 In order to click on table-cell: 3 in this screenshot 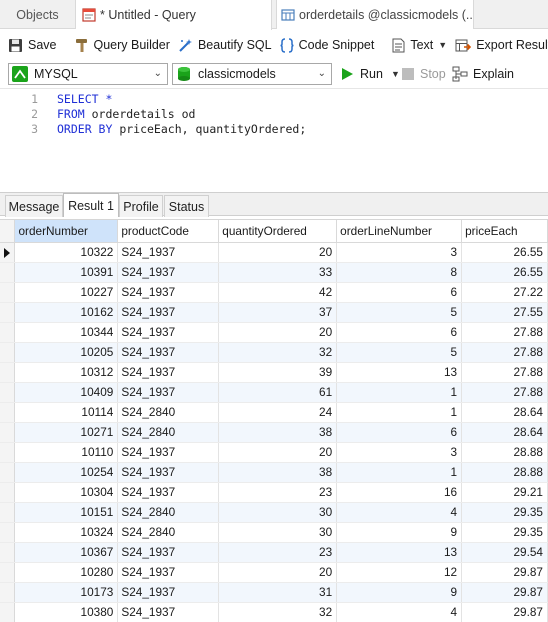, I will do `click(399, 252)`.